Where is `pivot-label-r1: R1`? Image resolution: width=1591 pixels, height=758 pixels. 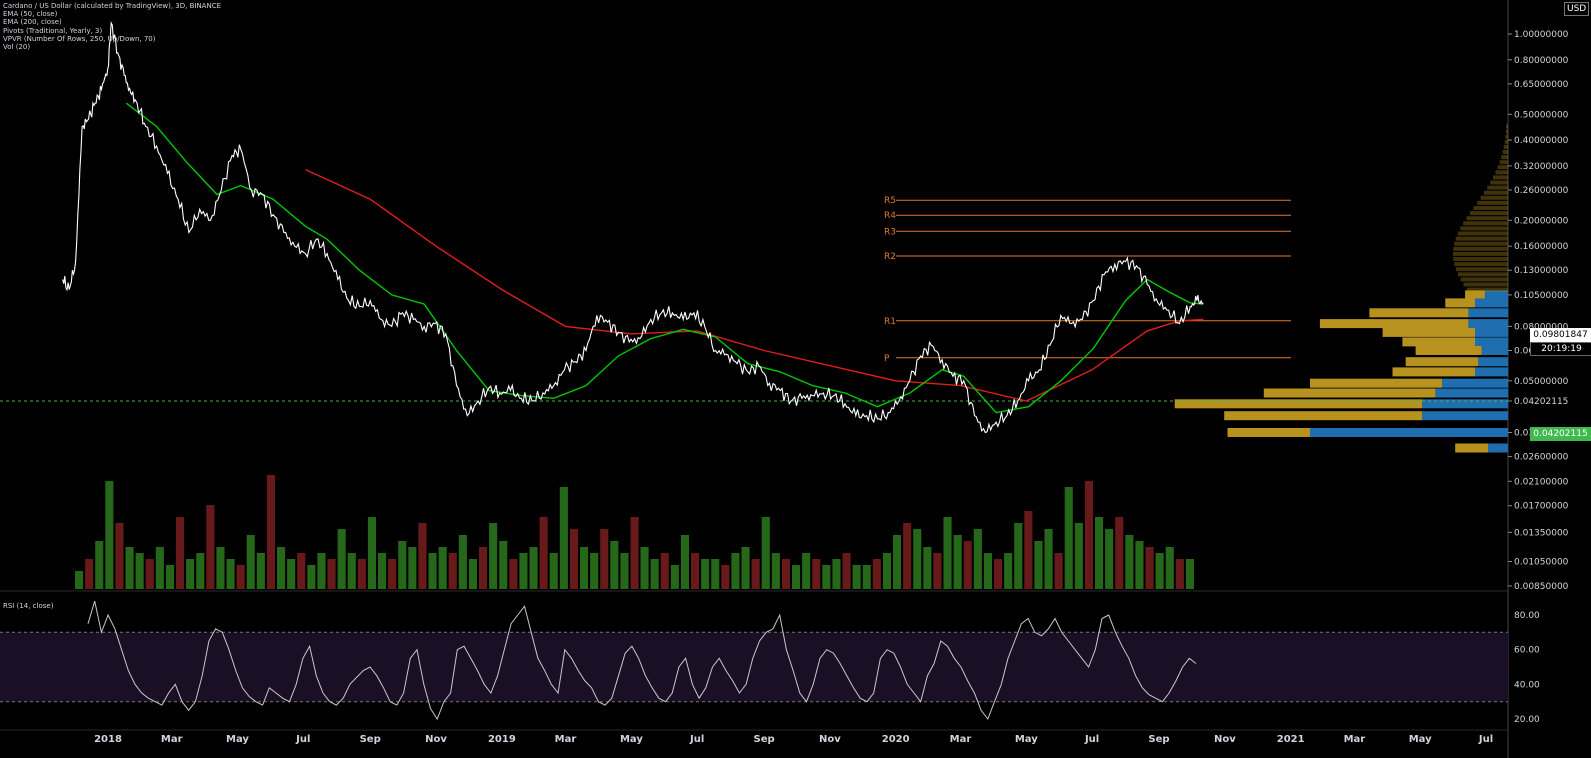 pivot-label-r1: R1 is located at coordinates (890, 322).